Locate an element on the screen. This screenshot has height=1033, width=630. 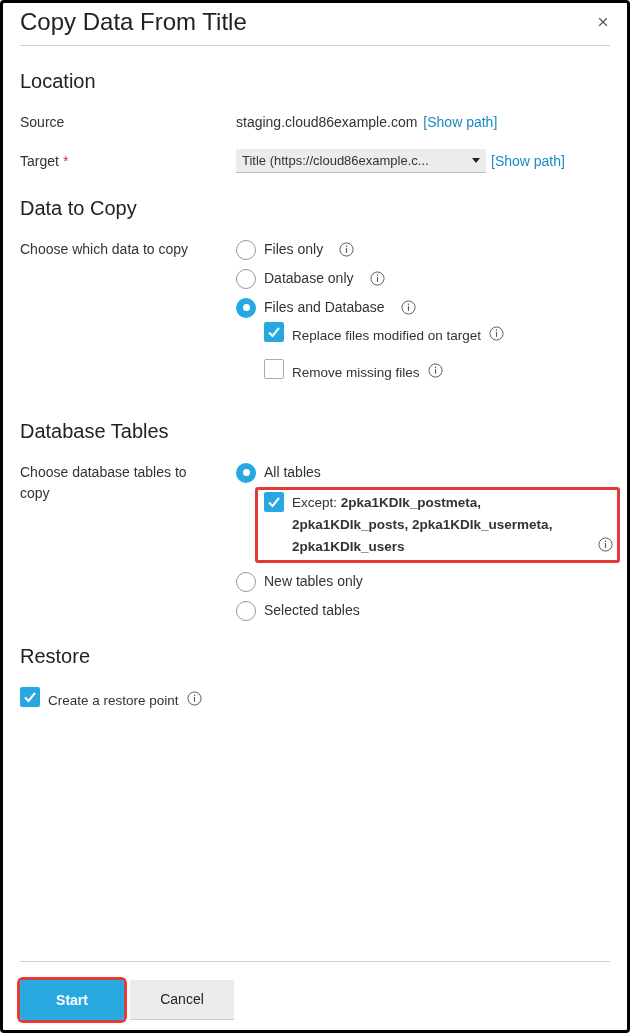
field-label: Target is located at coordinates (39, 161).